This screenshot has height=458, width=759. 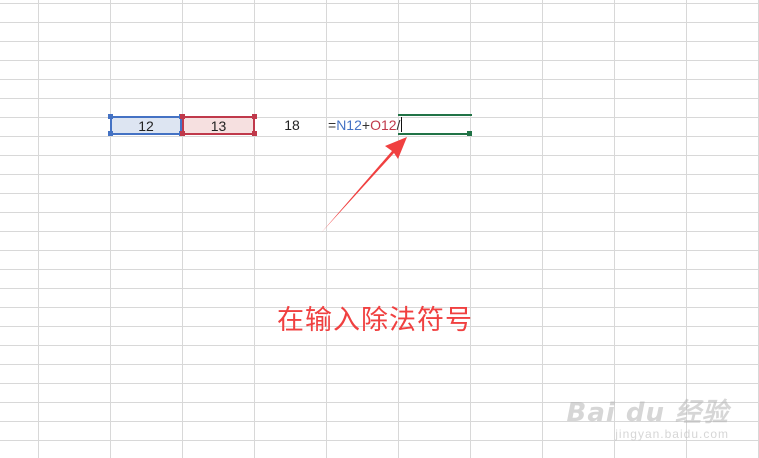 I want to click on n12-range-handle-top-left, so click(x=110, y=116).